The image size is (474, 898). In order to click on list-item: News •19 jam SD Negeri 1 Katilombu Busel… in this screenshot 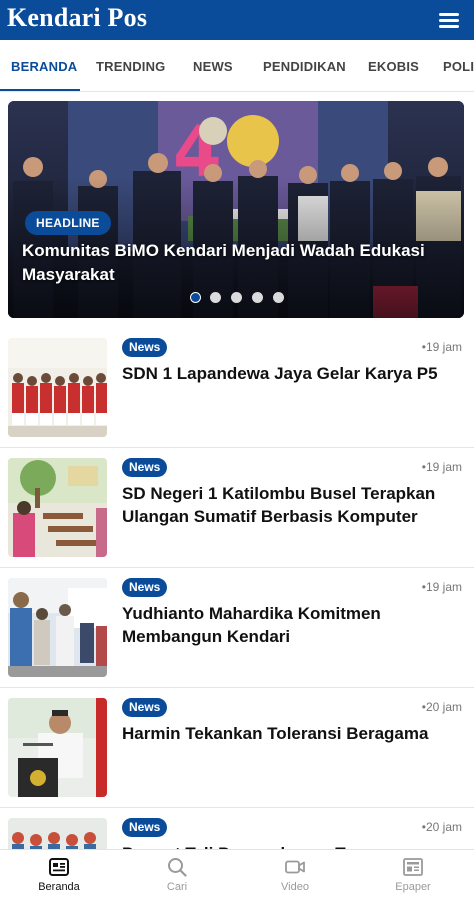, I will do `click(237, 508)`.